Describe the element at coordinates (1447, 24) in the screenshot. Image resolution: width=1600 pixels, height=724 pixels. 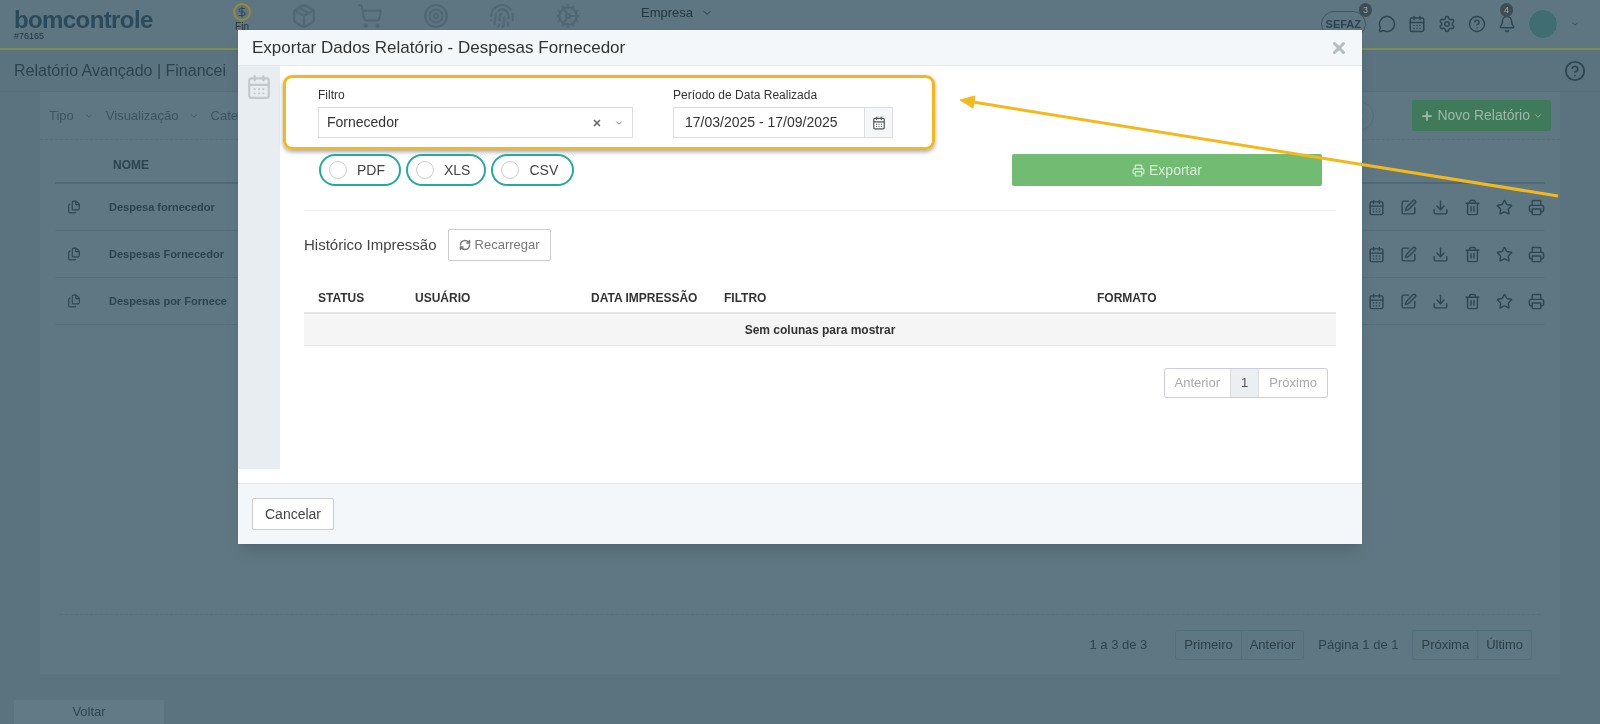
I see `settings-icon` at that location.